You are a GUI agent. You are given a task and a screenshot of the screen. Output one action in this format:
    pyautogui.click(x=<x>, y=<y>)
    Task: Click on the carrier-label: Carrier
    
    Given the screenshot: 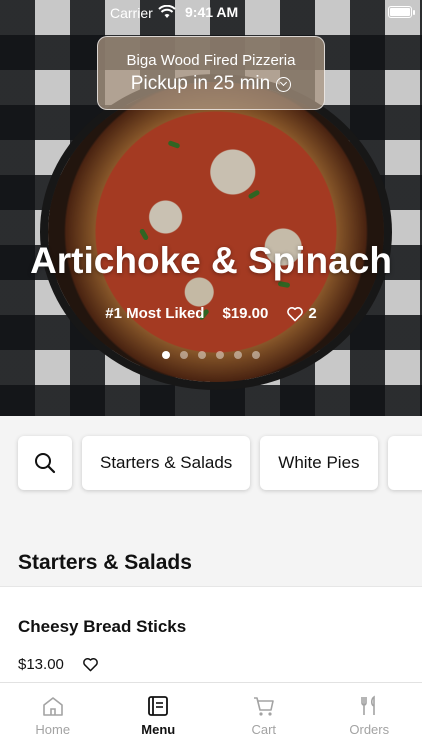 What is the action you would take?
    pyautogui.click(x=131, y=13)
    